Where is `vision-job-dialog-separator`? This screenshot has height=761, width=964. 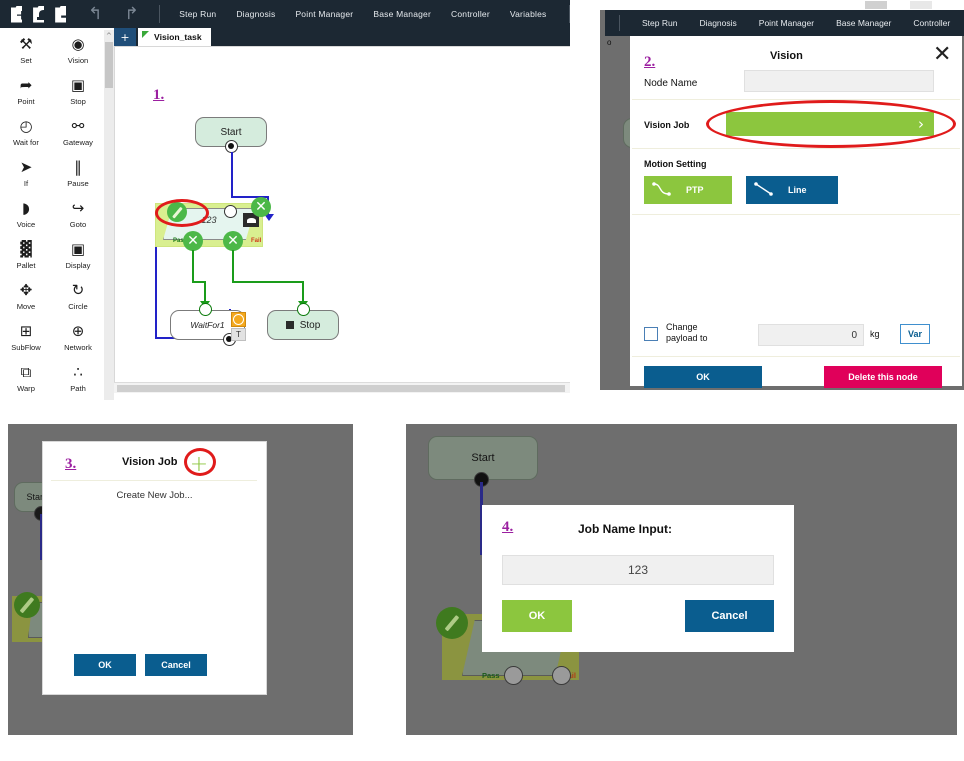 vision-job-dialog-separator is located at coordinates (154, 480).